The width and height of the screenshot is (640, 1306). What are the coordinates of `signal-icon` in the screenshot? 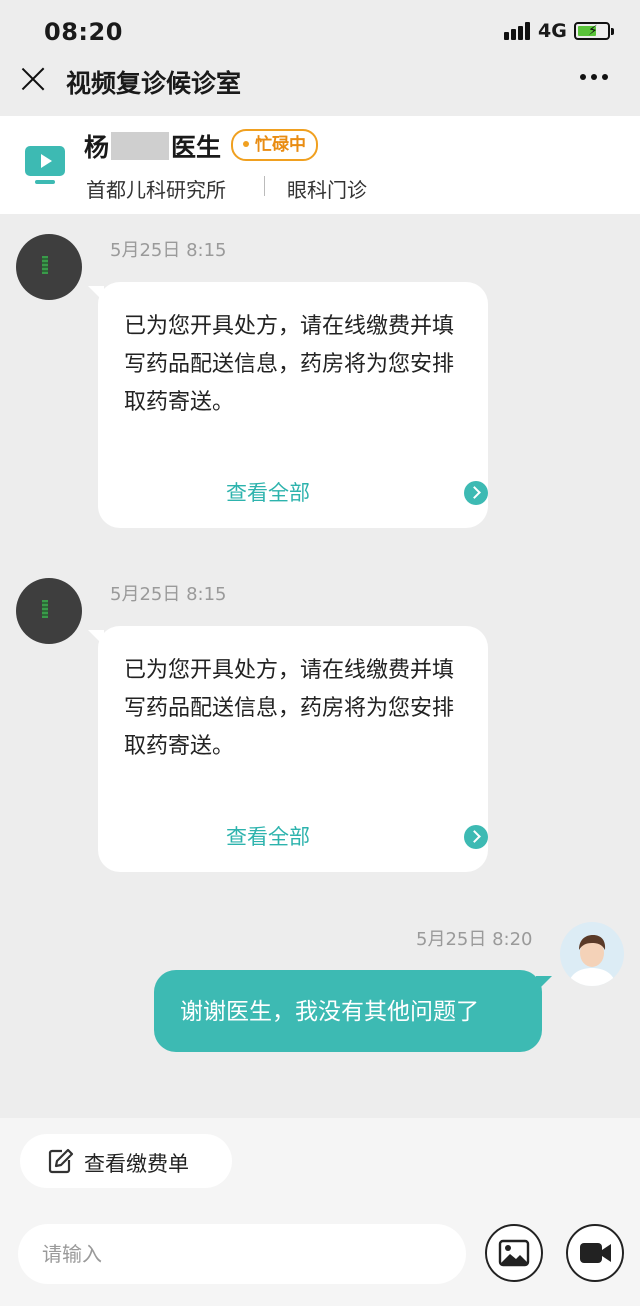 It's located at (519, 31).